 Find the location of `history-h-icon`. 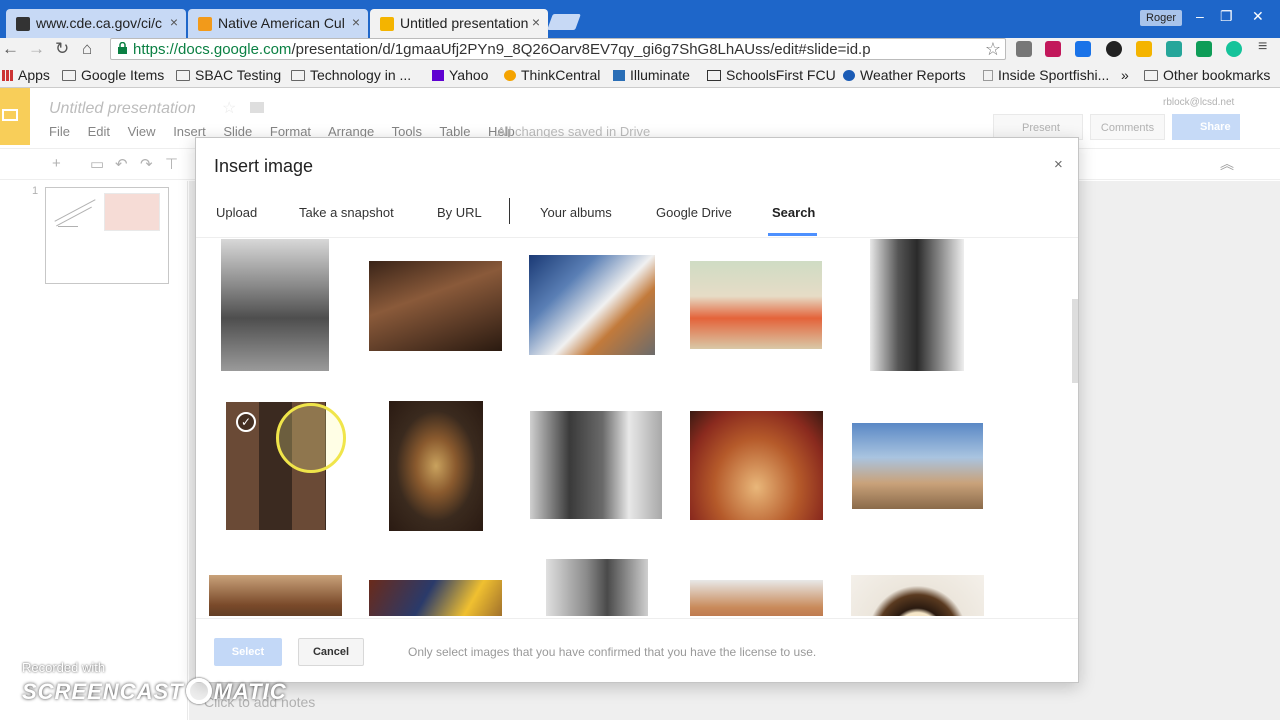

history-h-icon is located at coordinates (205, 24).